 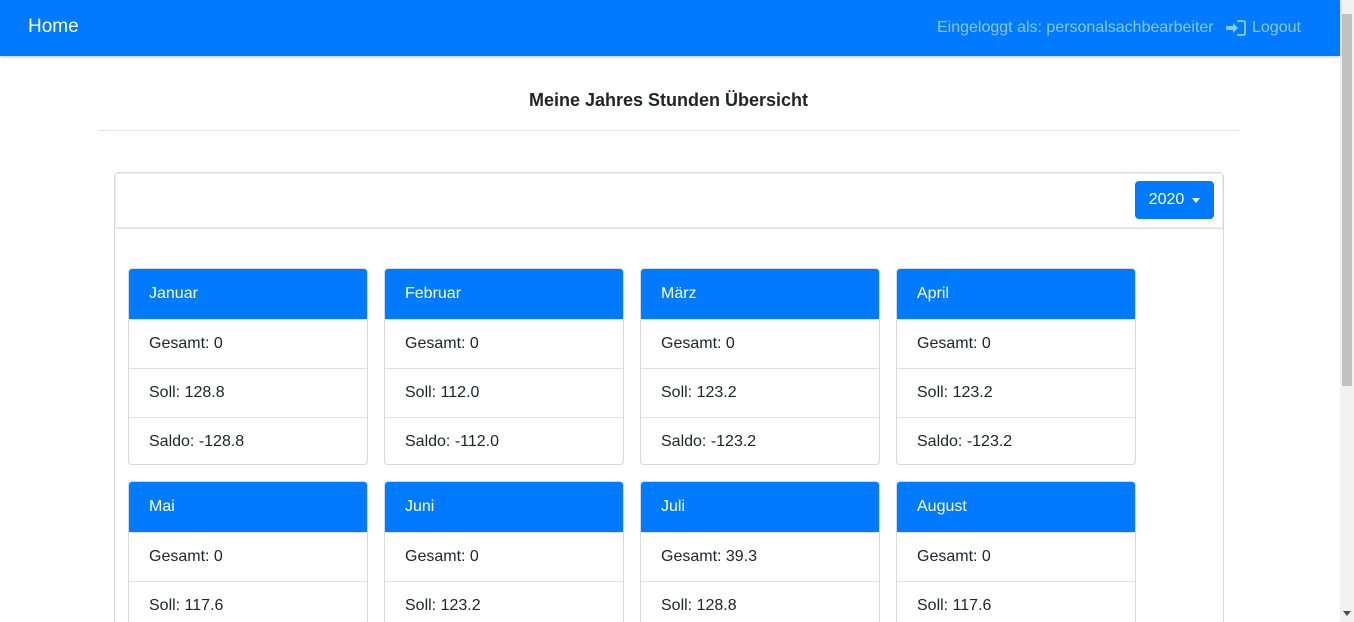 I want to click on month-card-maerz: März Gesamt: 0 Soll: 123.2 Saldo: -123.2, so click(x=760, y=366).